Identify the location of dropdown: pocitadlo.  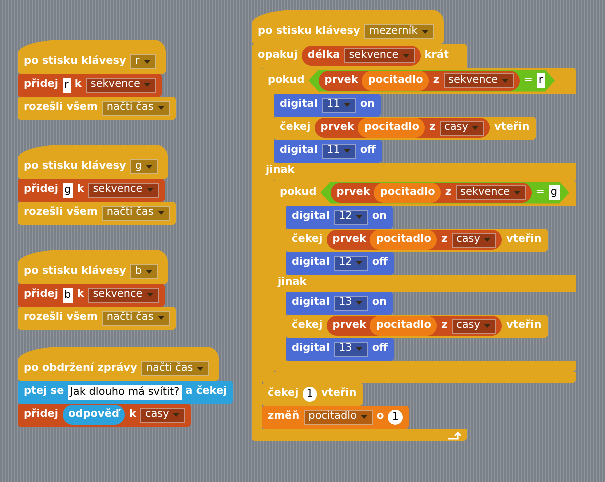
(338, 417).